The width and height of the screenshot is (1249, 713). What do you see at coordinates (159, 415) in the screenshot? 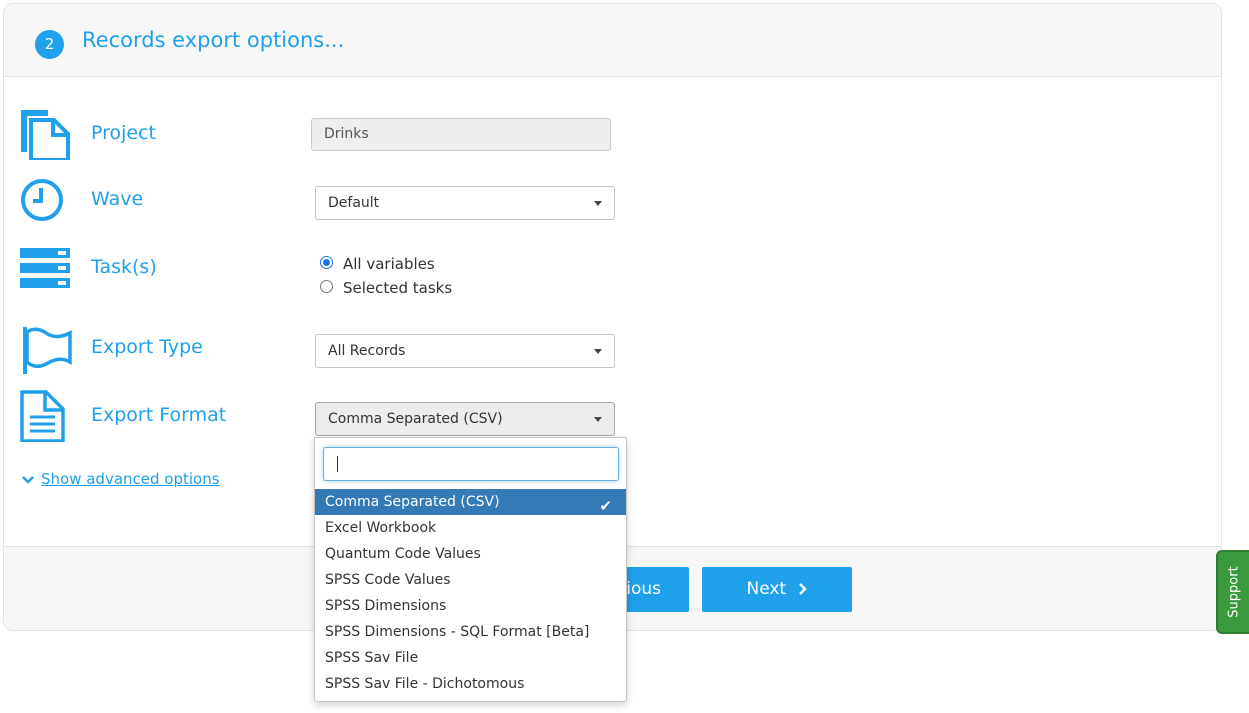
I see `export-format-label: Export Format` at bounding box center [159, 415].